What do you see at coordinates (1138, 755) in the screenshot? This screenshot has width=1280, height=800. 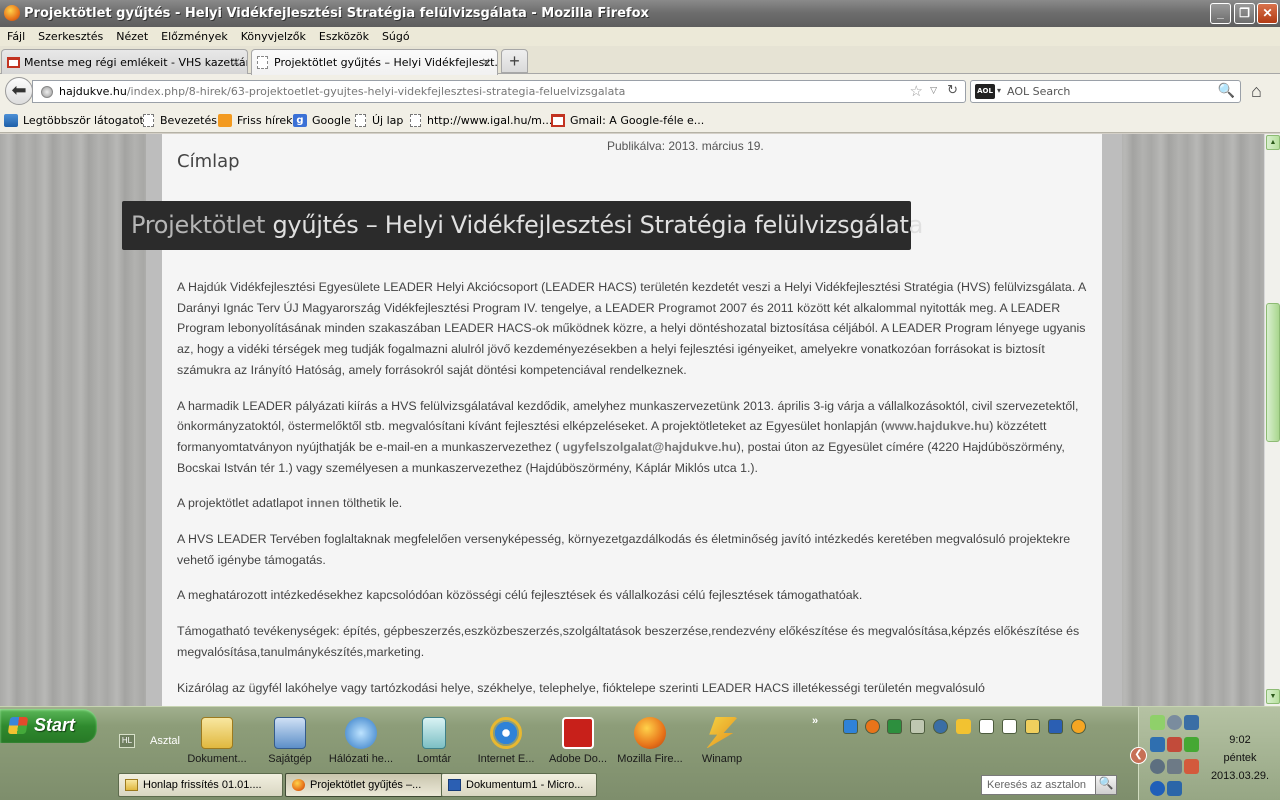 I see `tray-collapse-icon: ❮` at bounding box center [1138, 755].